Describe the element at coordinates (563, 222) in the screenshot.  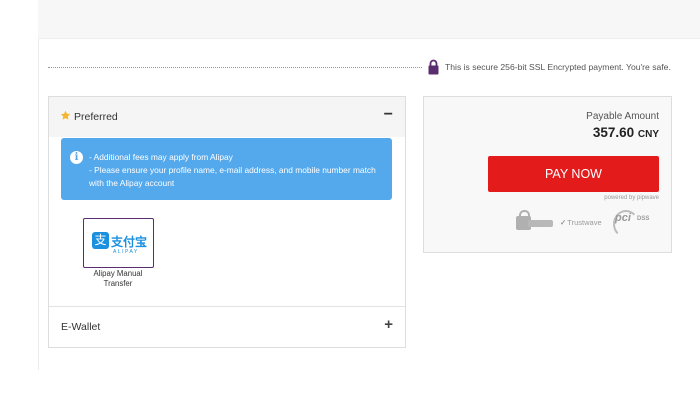
I see `trustwave-check-icon: ✓` at that location.